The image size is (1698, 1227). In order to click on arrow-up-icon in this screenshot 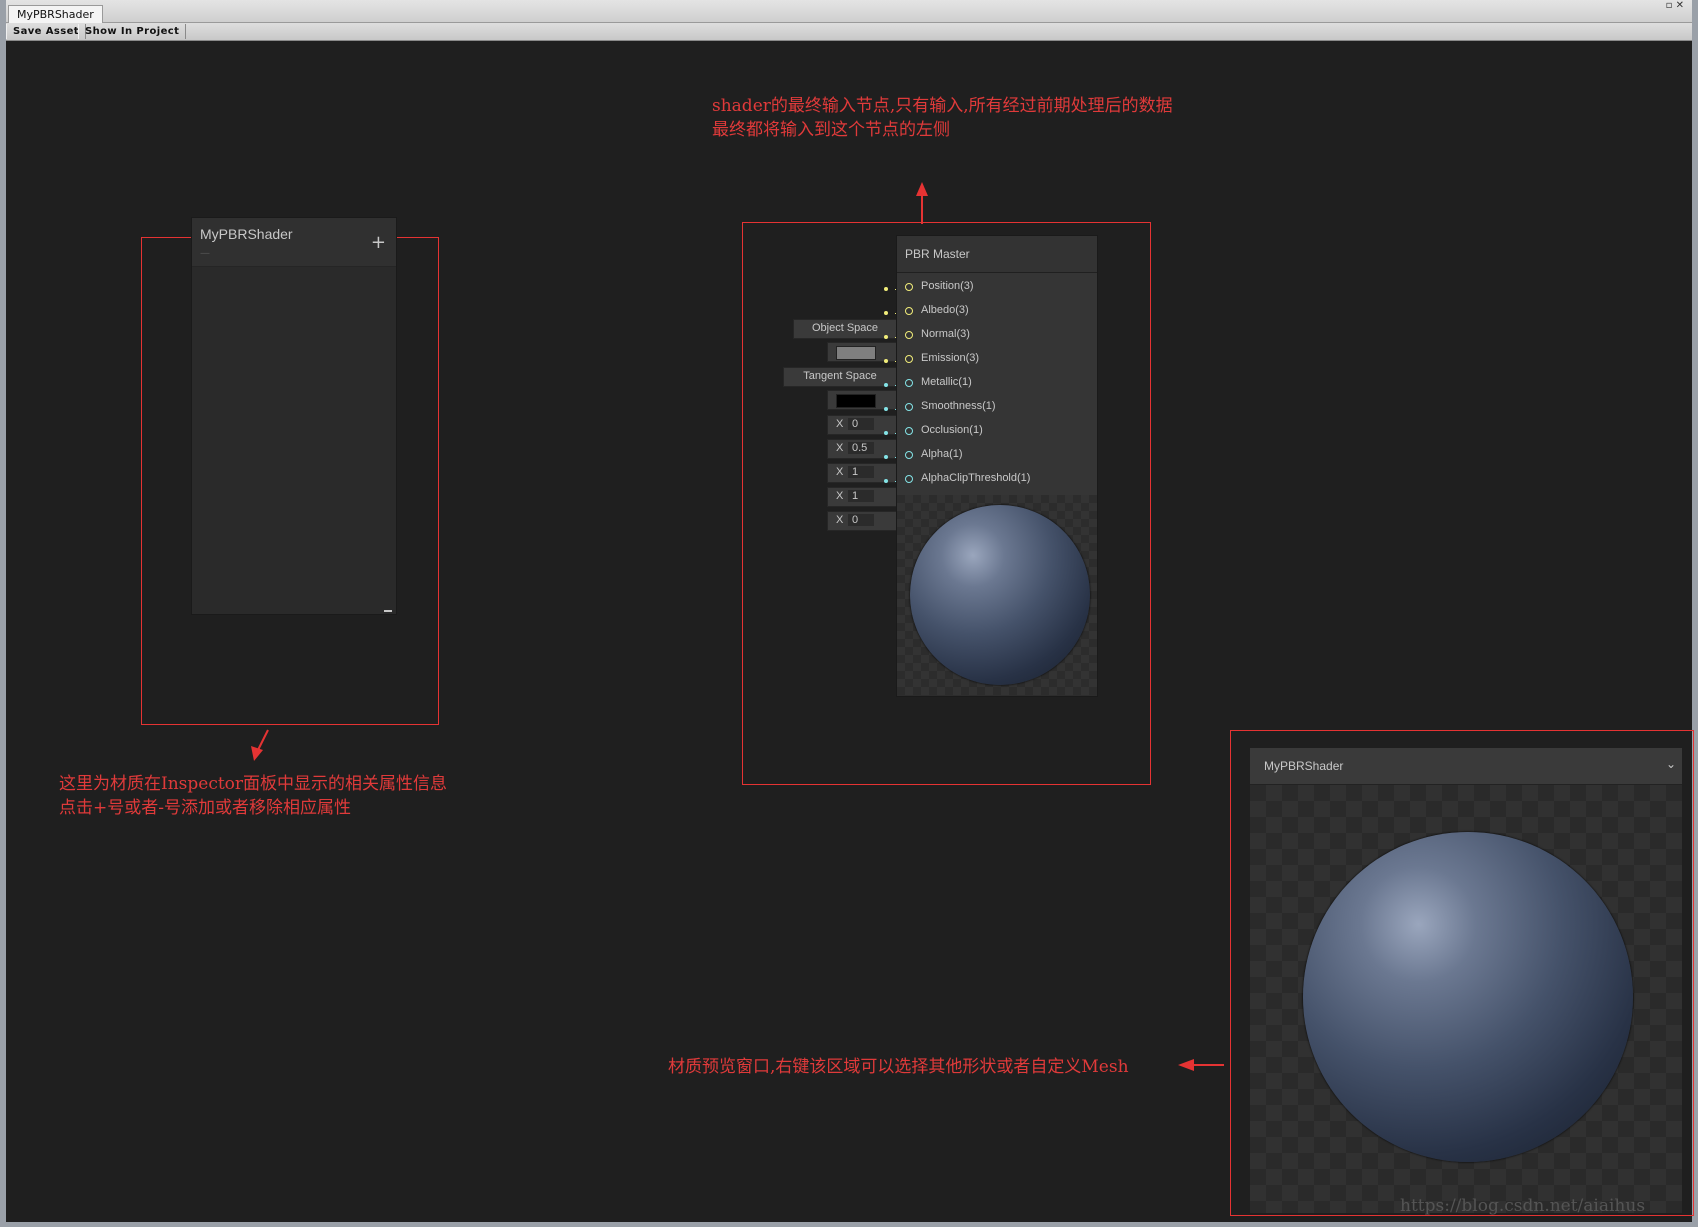, I will do `click(922, 203)`.